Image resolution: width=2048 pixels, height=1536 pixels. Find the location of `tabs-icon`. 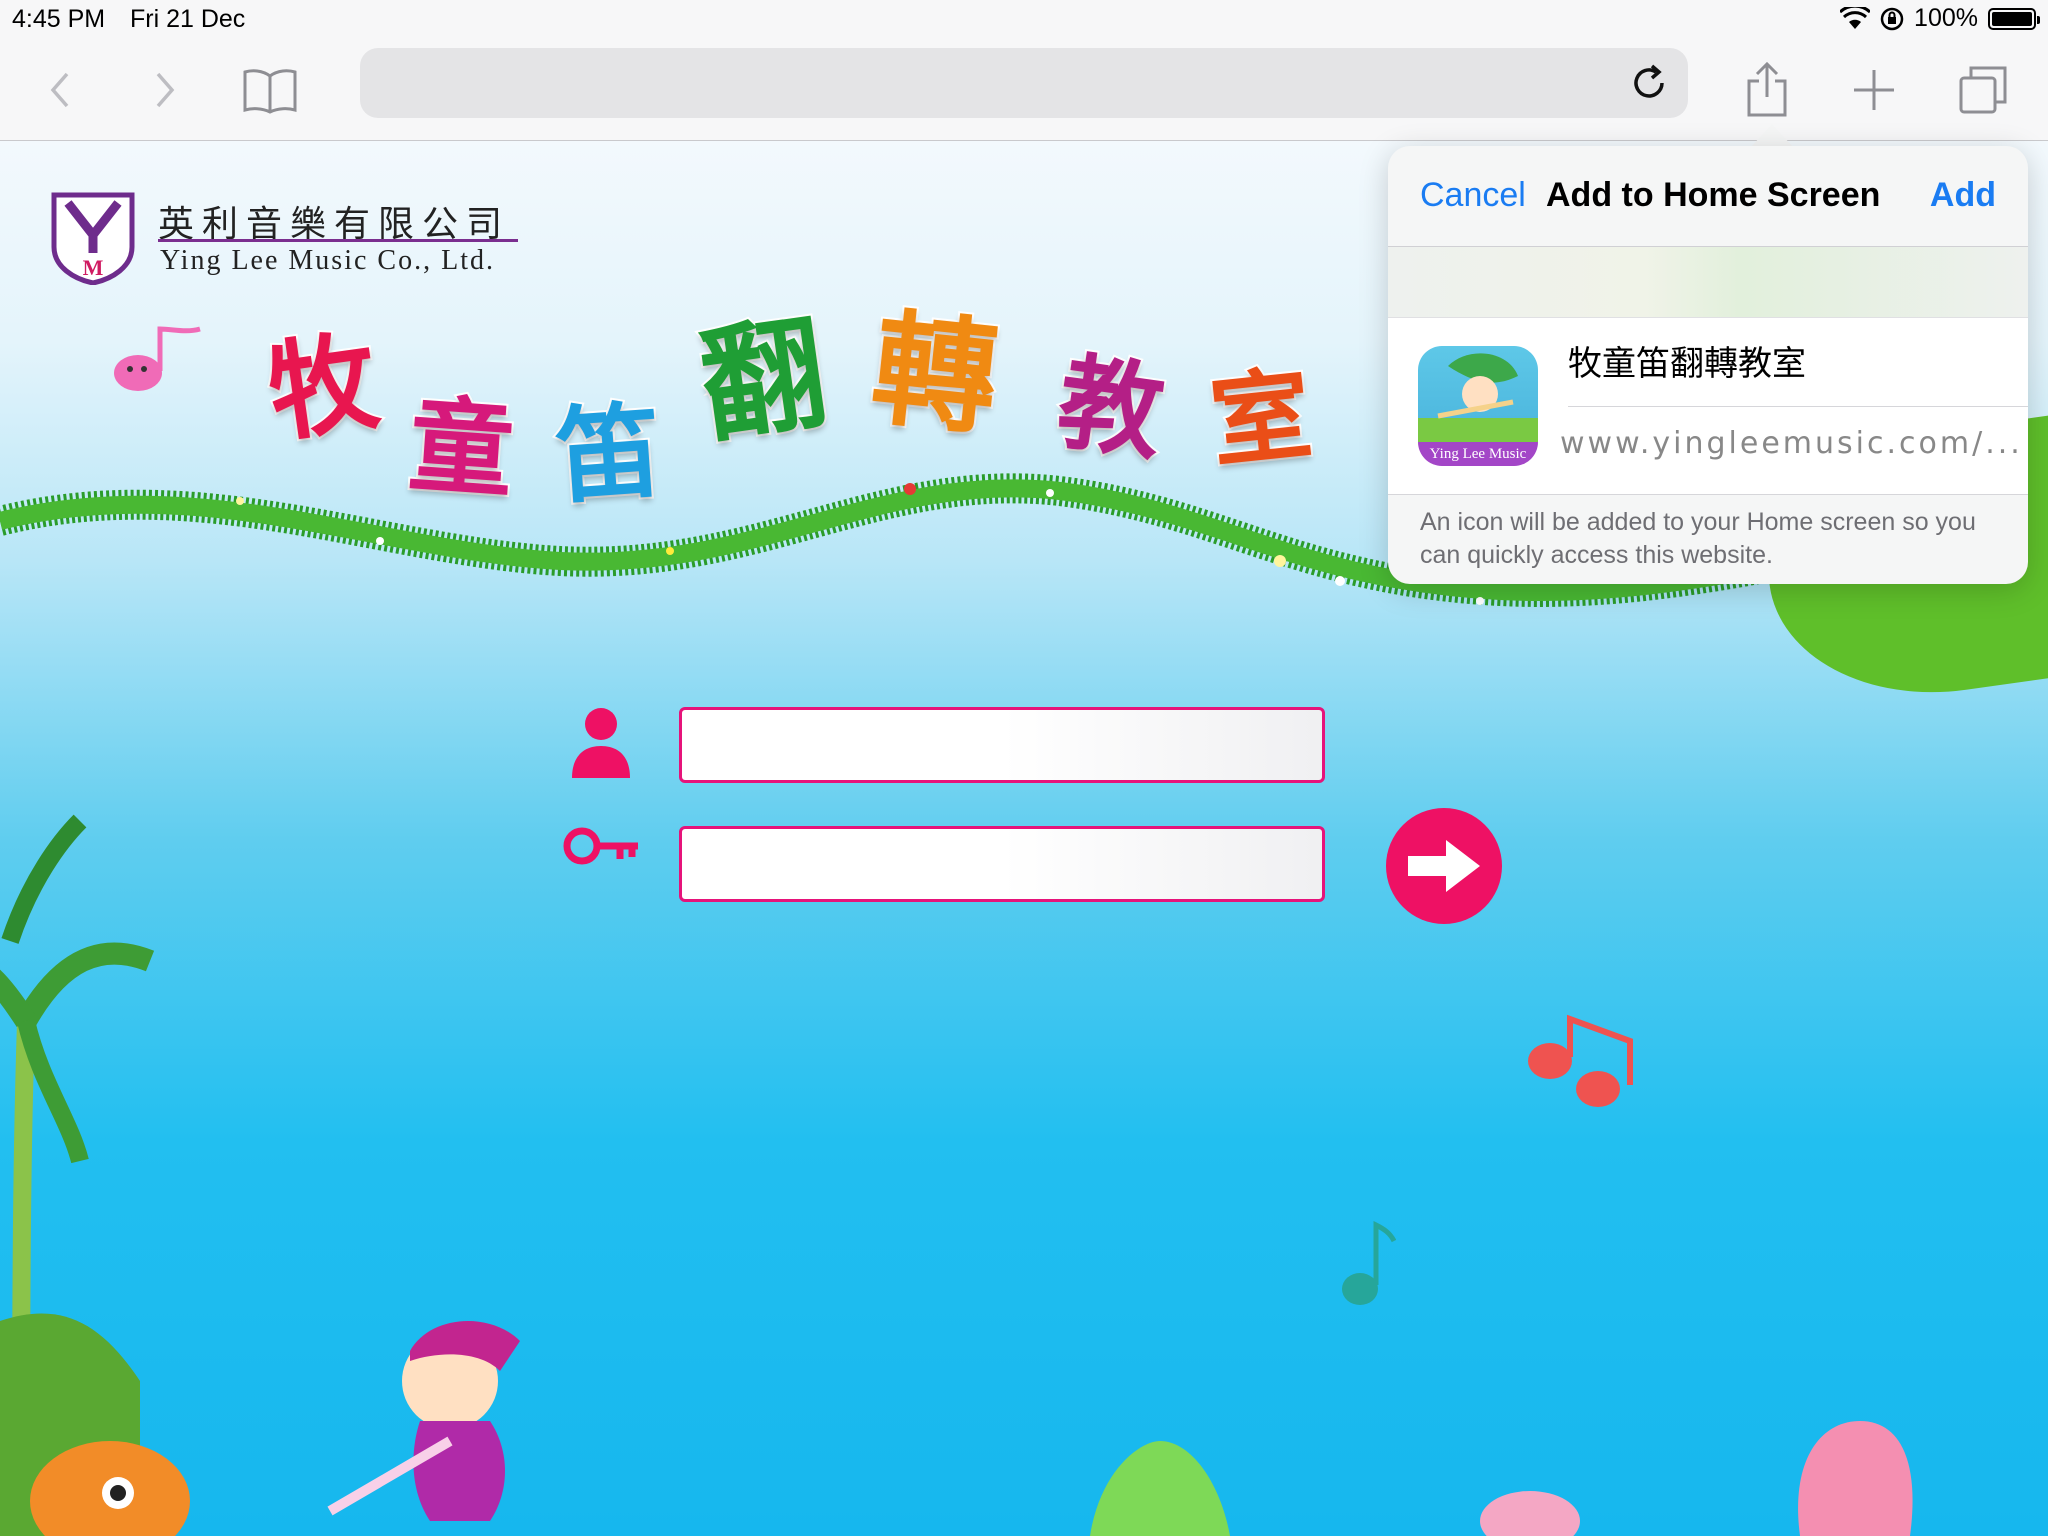

tabs-icon is located at coordinates (1983, 90).